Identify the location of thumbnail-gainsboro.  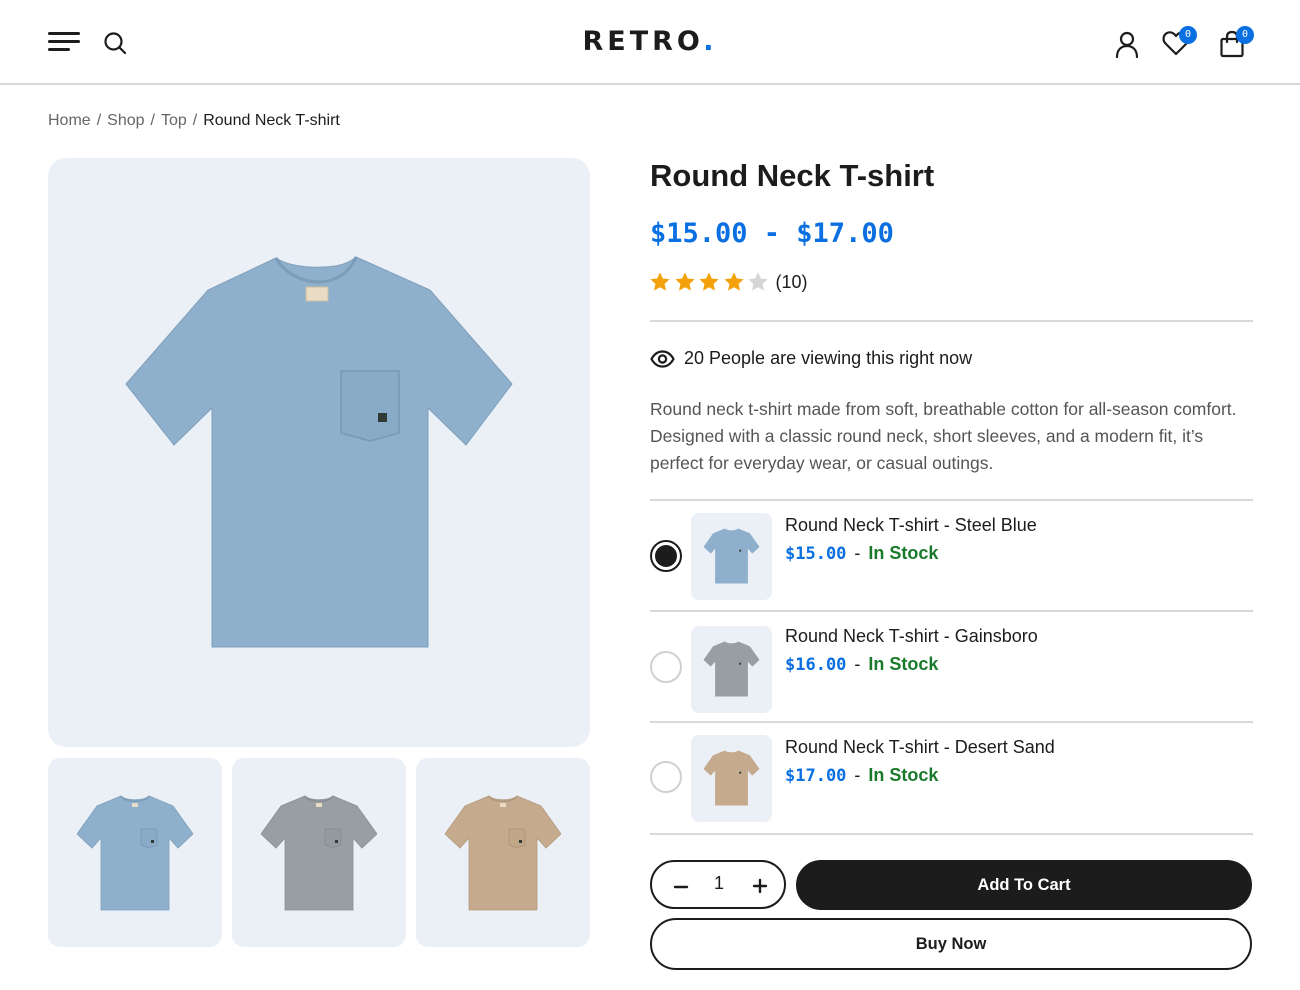
(319, 852).